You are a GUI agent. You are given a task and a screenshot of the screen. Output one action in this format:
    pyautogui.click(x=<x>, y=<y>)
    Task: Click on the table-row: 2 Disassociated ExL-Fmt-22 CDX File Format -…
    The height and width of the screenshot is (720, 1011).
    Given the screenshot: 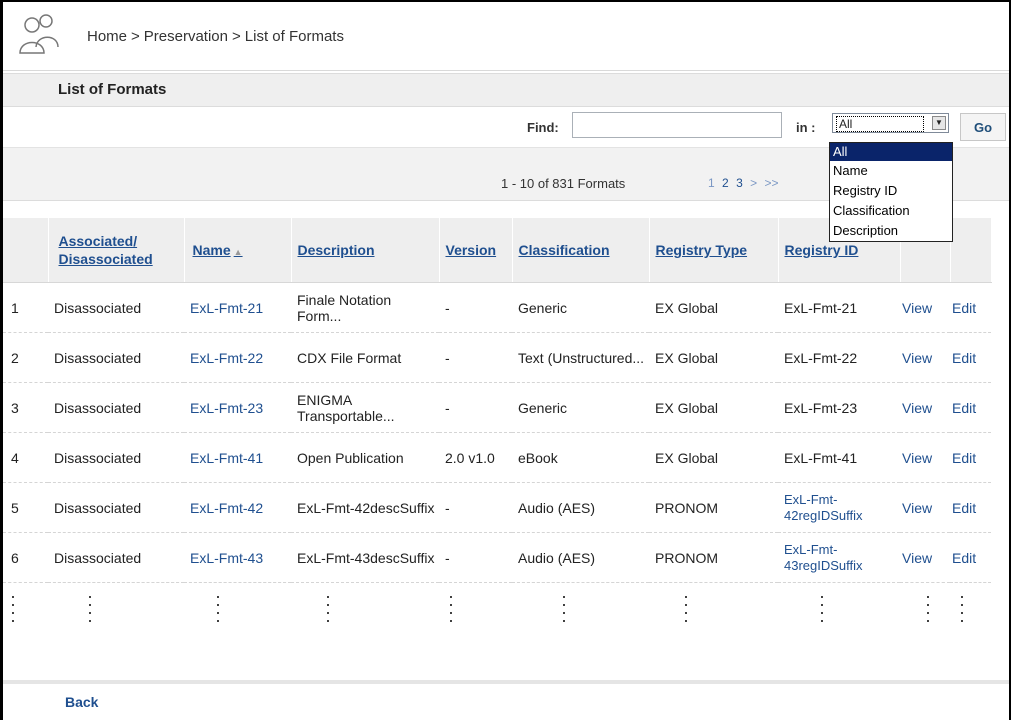 What is the action you would take?
    pyautogui.click(x=497, y=357)
    